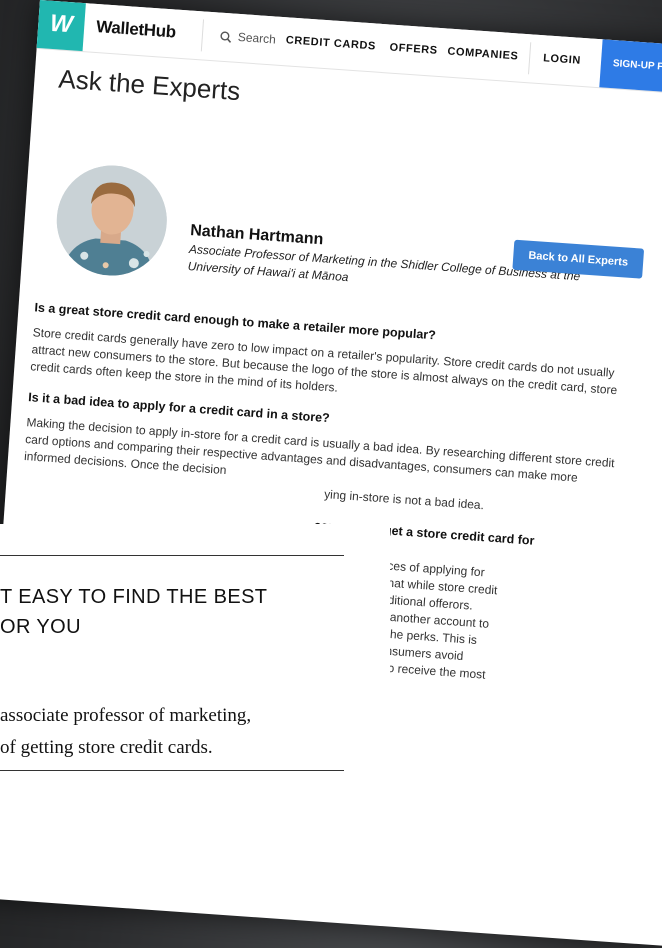  What do you see at coordinates (630, 68) in the screenshot?
I see `signup-button: SIGN-UP F` at bounding box center [630, 68].